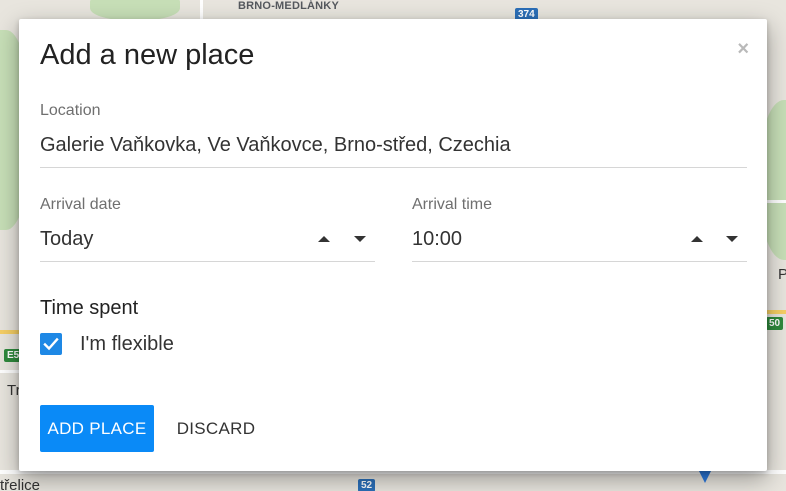 This screenshot has width=786, height=491. Describe the element at coordinates (782, 274) in the screenshot. I see `map-place-label: P` at that location.